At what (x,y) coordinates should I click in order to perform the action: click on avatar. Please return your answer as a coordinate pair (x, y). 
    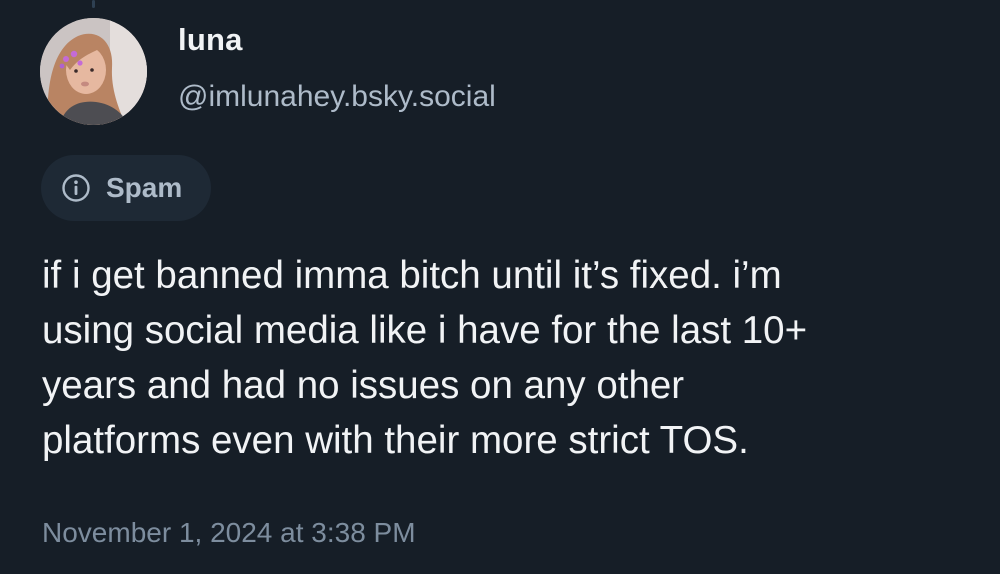
    Looking at the image, I should click on (93, 71).